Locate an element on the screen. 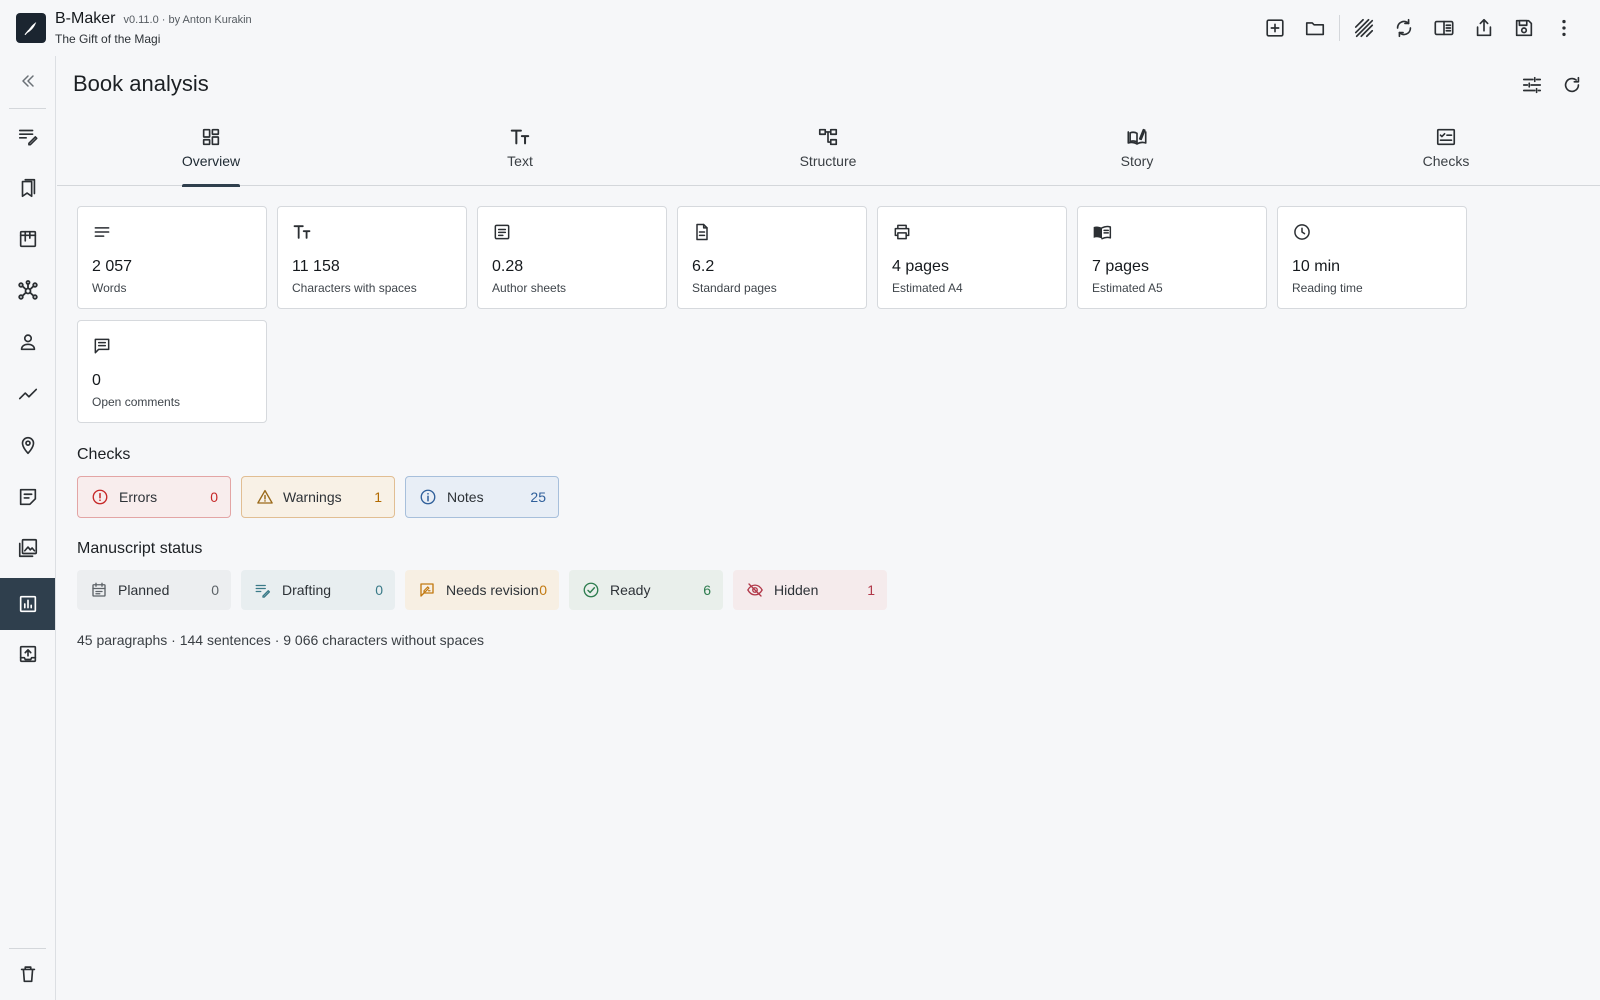  page-title: Book analysis is located at coordinates (141, 83).